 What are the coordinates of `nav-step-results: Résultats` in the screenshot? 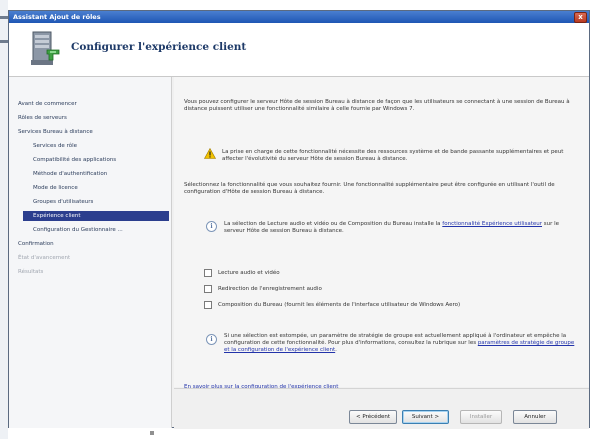 It's located at (31, 272).